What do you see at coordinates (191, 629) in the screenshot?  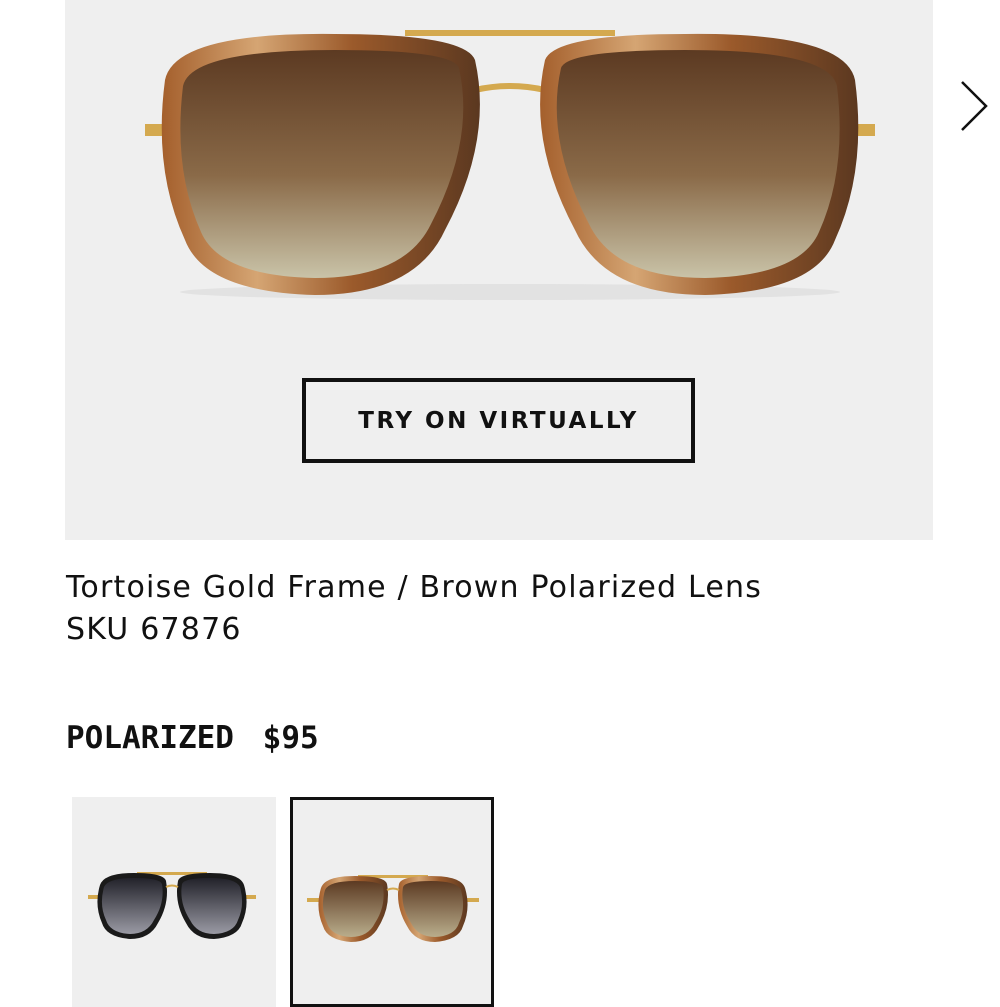 I see `sku-value: 67876` at bounding box center [191, 629].